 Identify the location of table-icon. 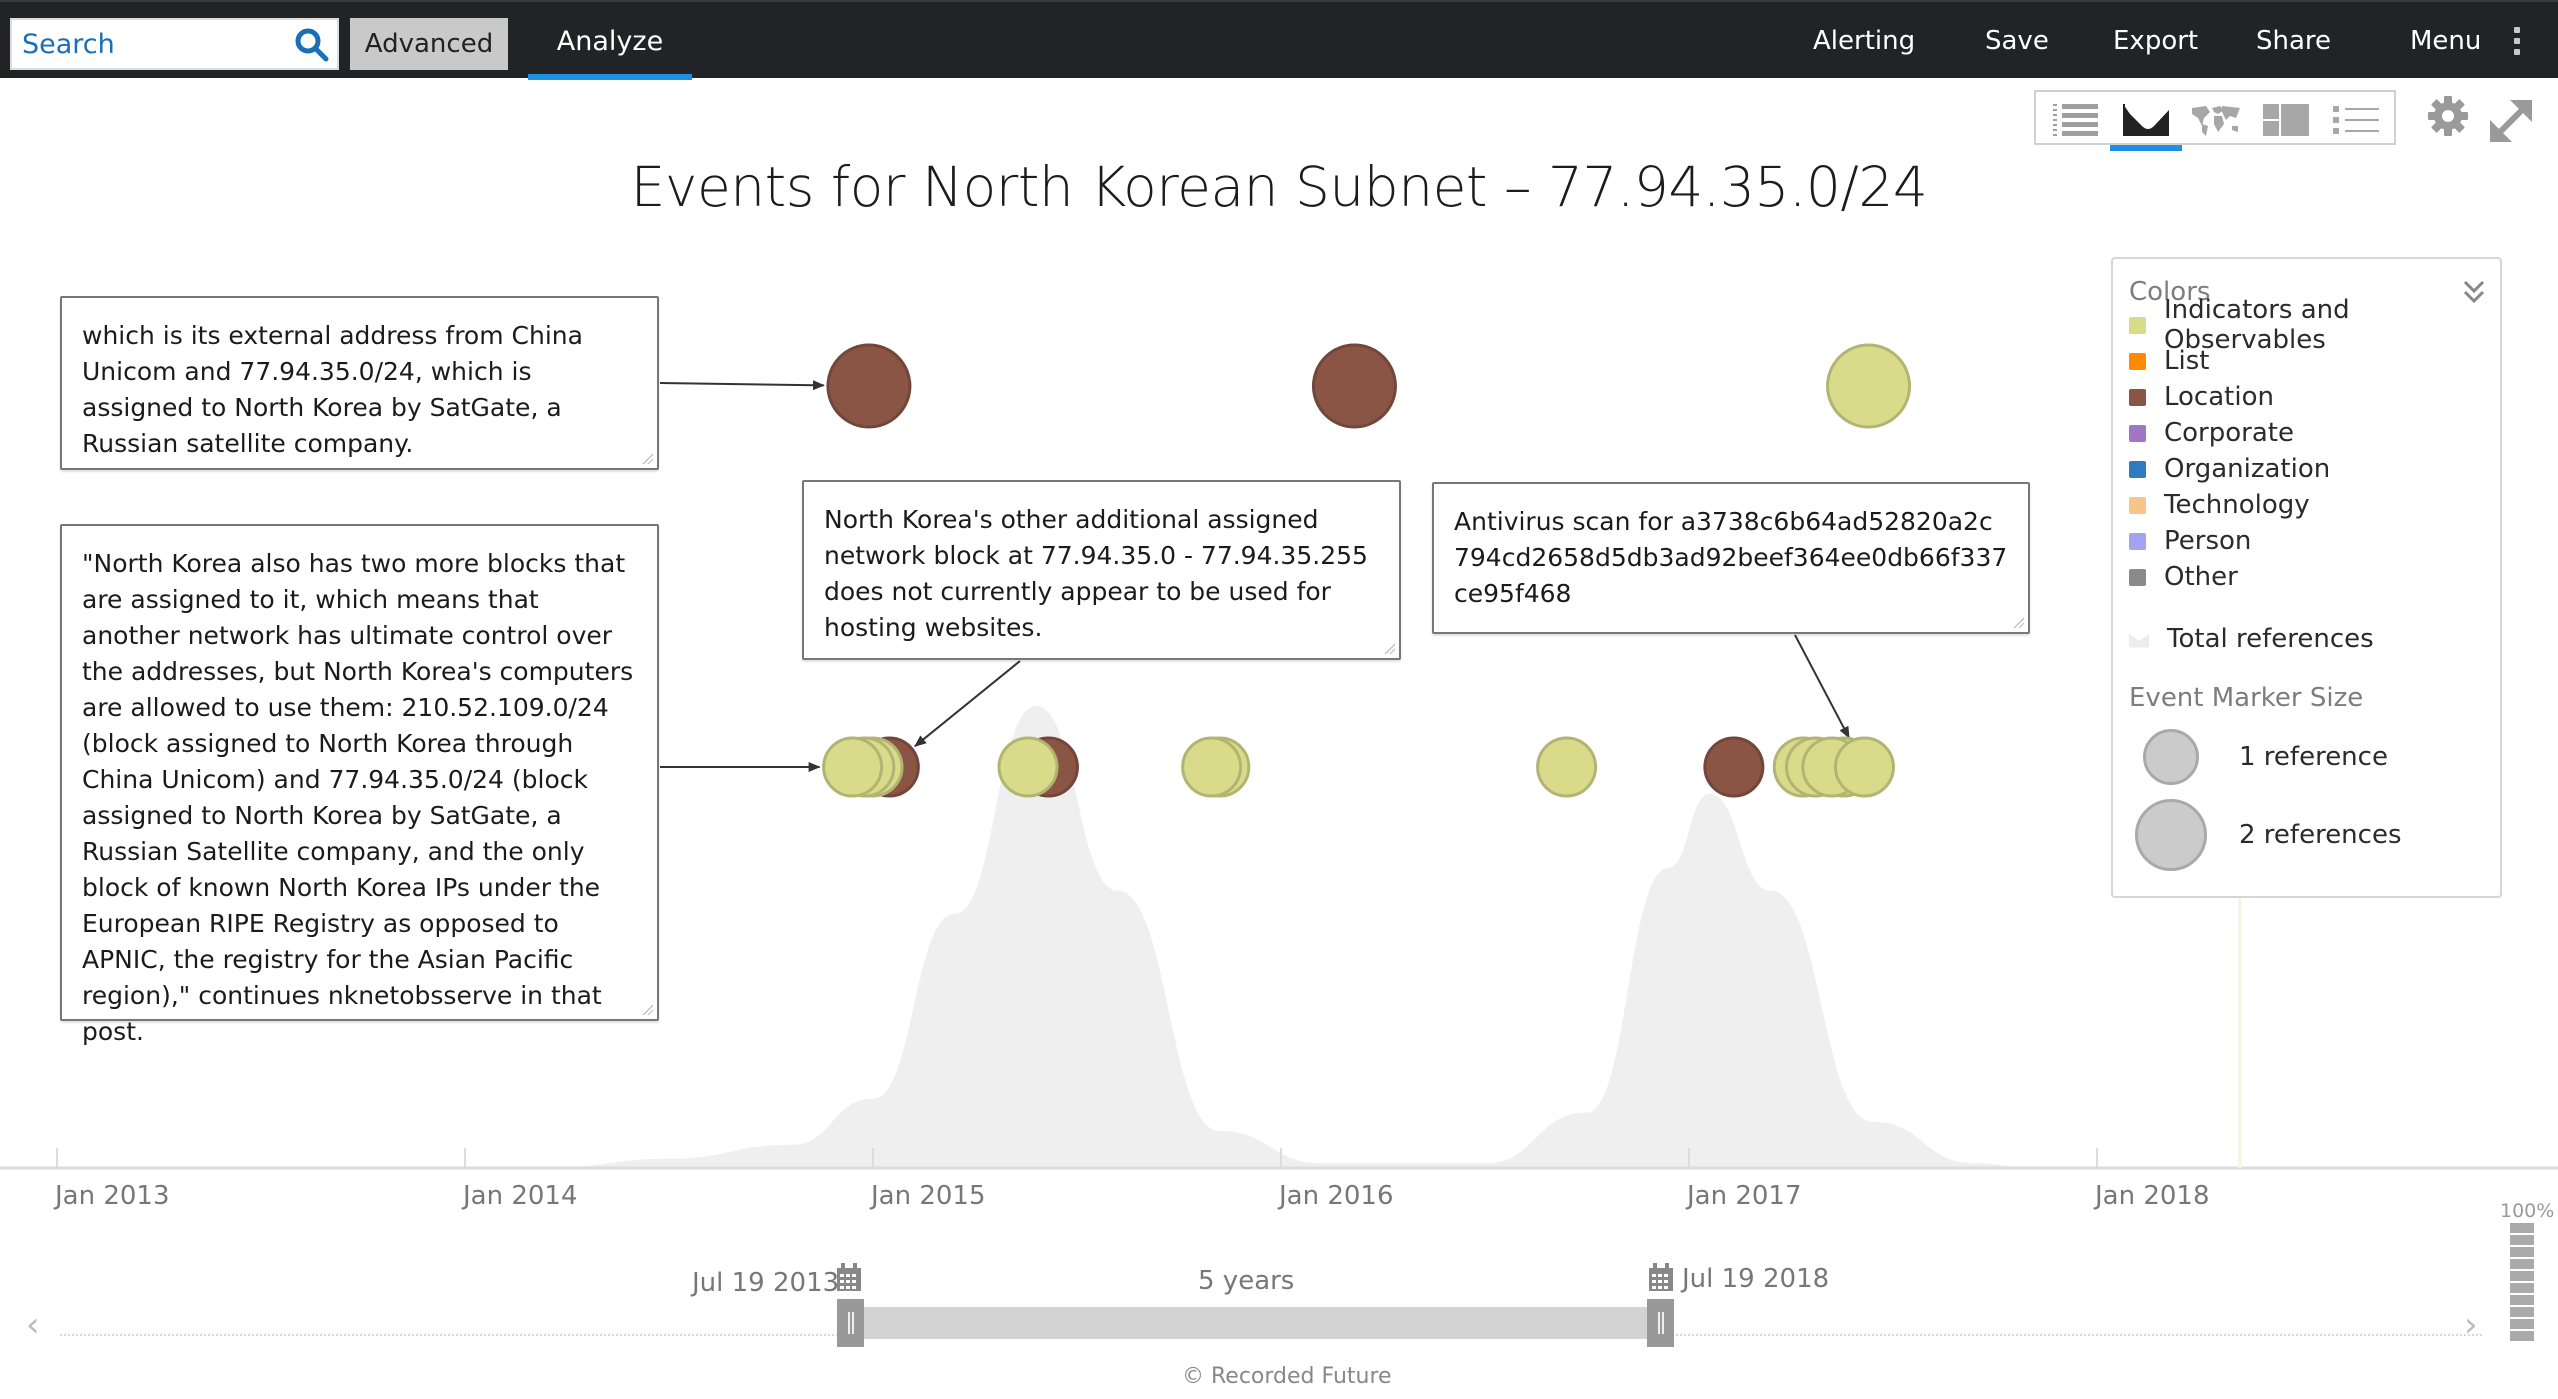
(2075, 120).